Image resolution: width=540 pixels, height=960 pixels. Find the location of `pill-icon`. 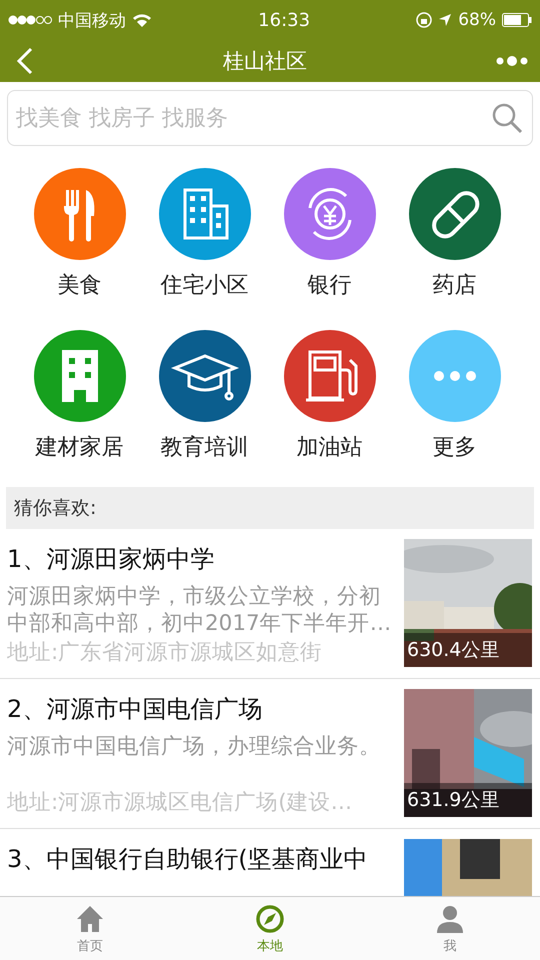

pill-icon is located at coordinates (454, 214).